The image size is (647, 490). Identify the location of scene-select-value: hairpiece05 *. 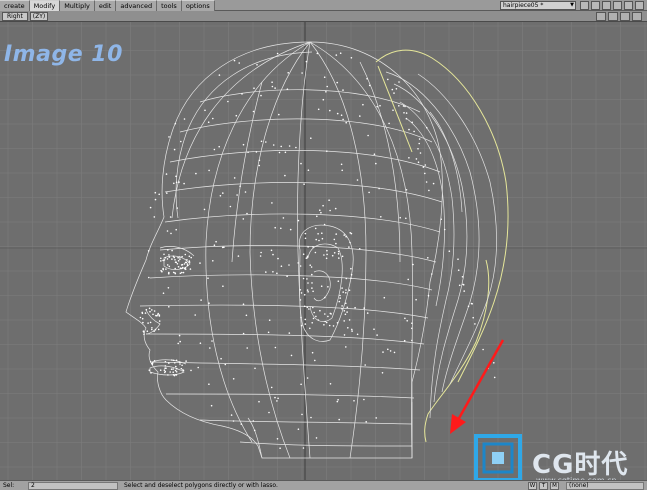
(523, 5).